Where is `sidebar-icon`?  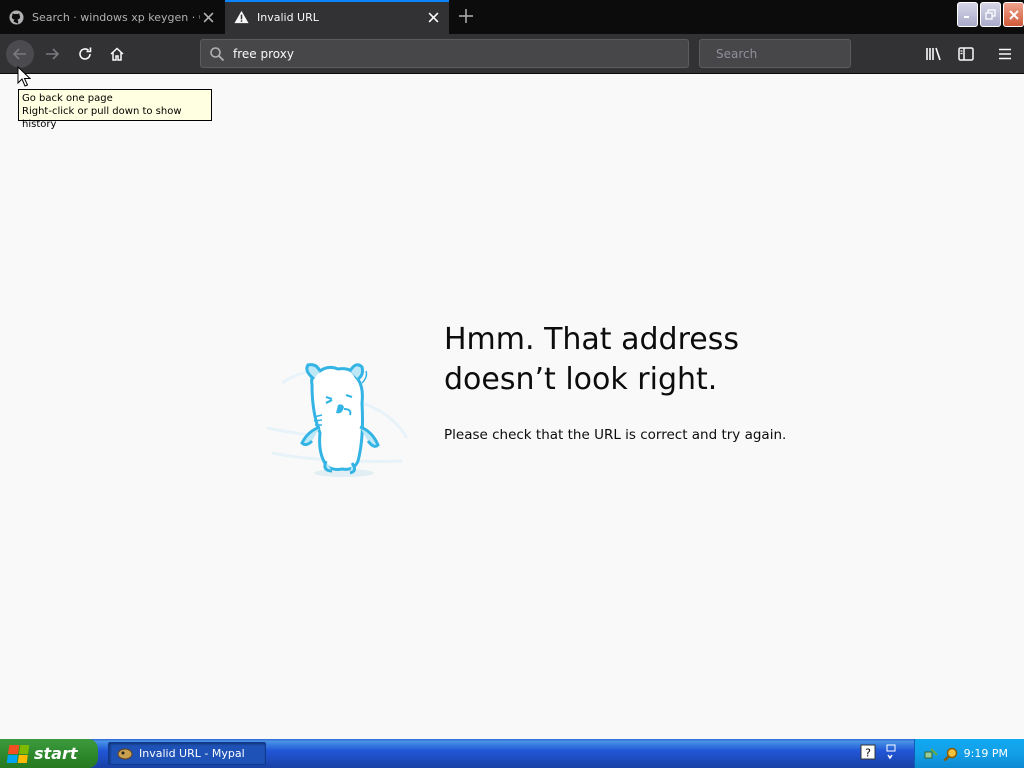
sidebar-icon is located at coordinates (966, 54).